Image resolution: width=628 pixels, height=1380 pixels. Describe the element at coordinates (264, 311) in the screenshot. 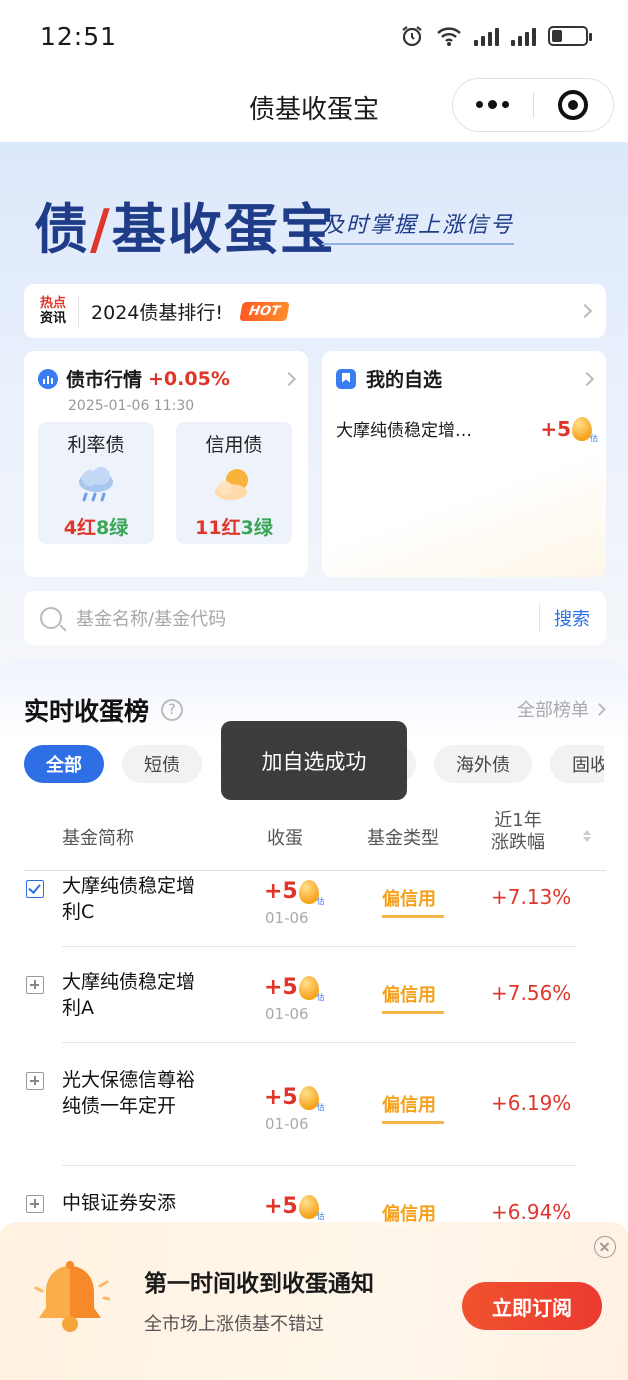

I see `hot-badge: HOT` at that location.